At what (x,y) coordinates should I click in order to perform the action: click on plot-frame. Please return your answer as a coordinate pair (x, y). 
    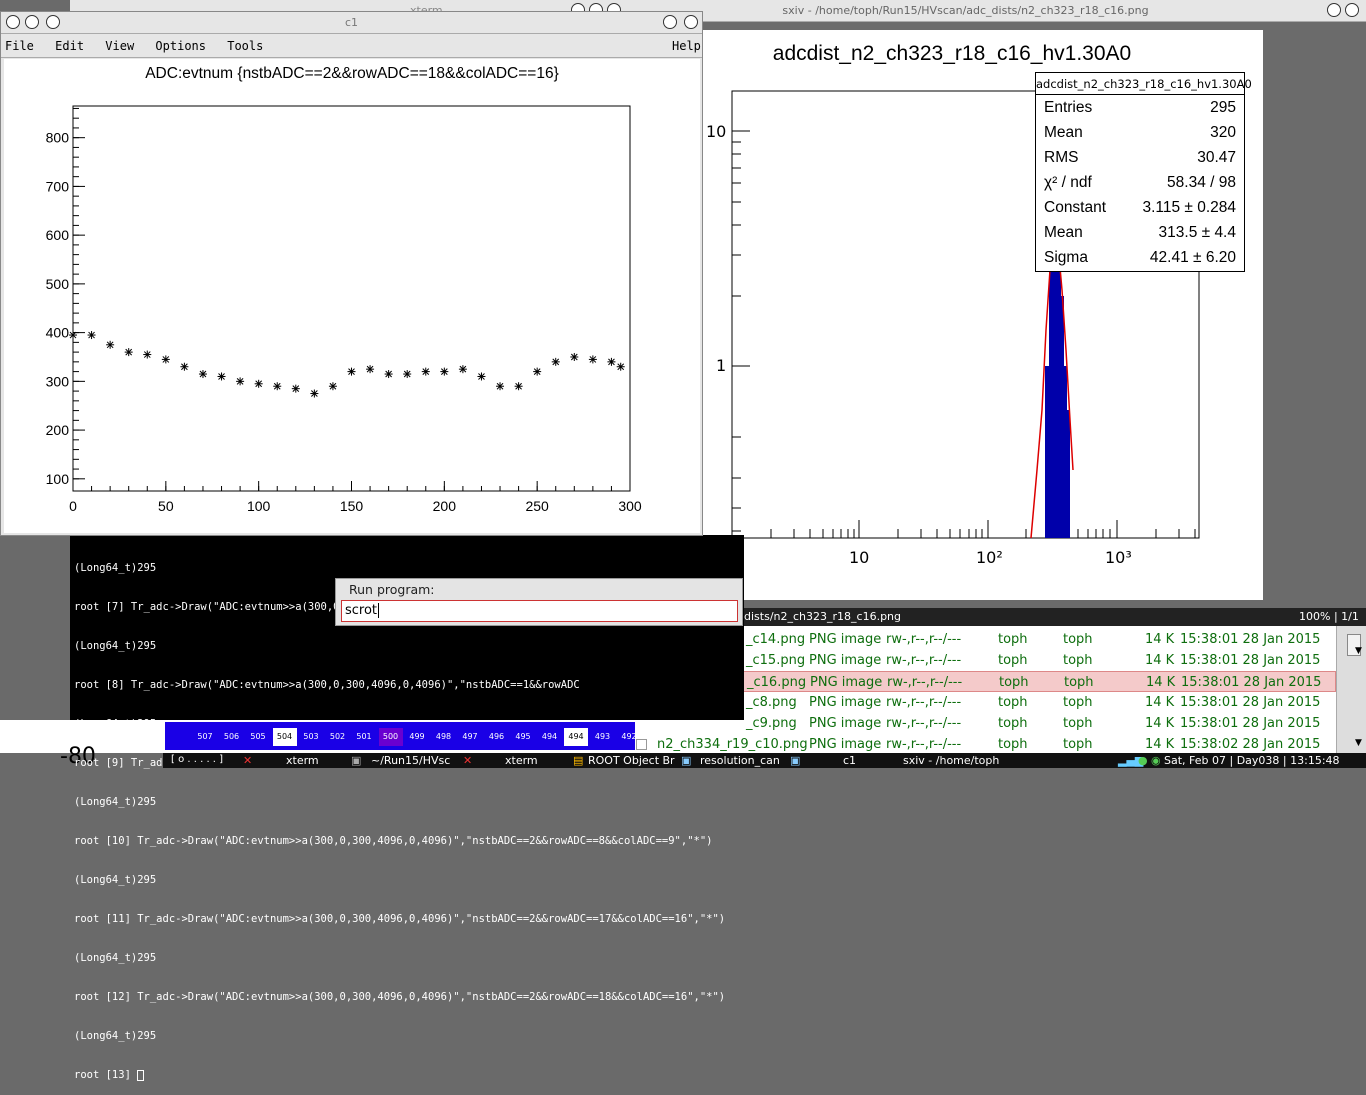
    Looking at the image, I should click on (351, 298).